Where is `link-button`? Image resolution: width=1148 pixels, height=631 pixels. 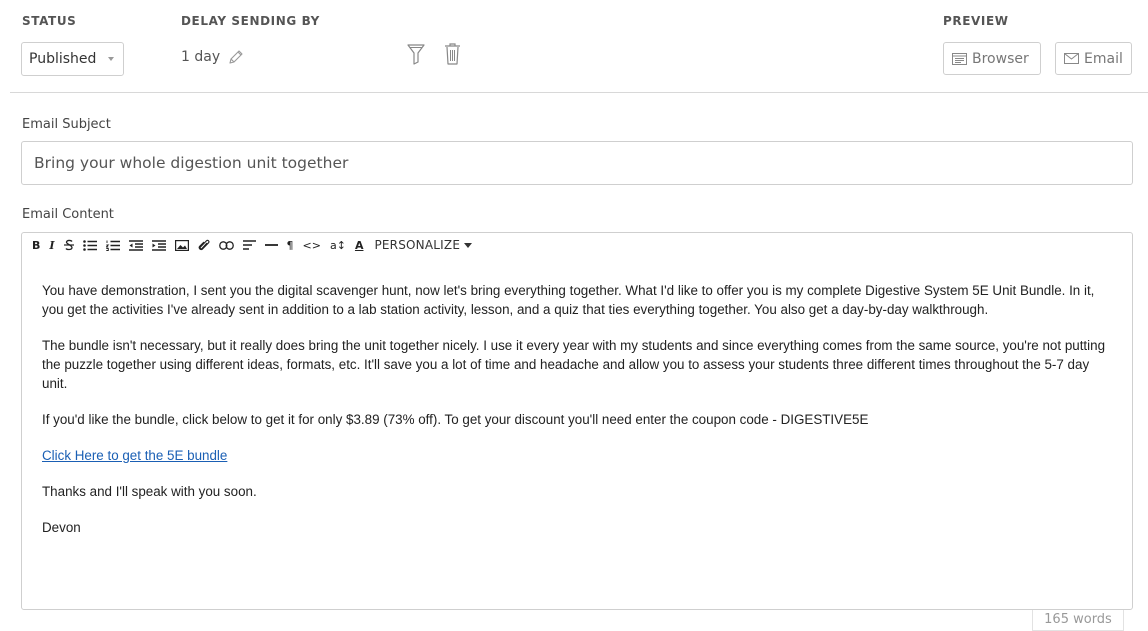
link-button is located at coordinates (226, 245).